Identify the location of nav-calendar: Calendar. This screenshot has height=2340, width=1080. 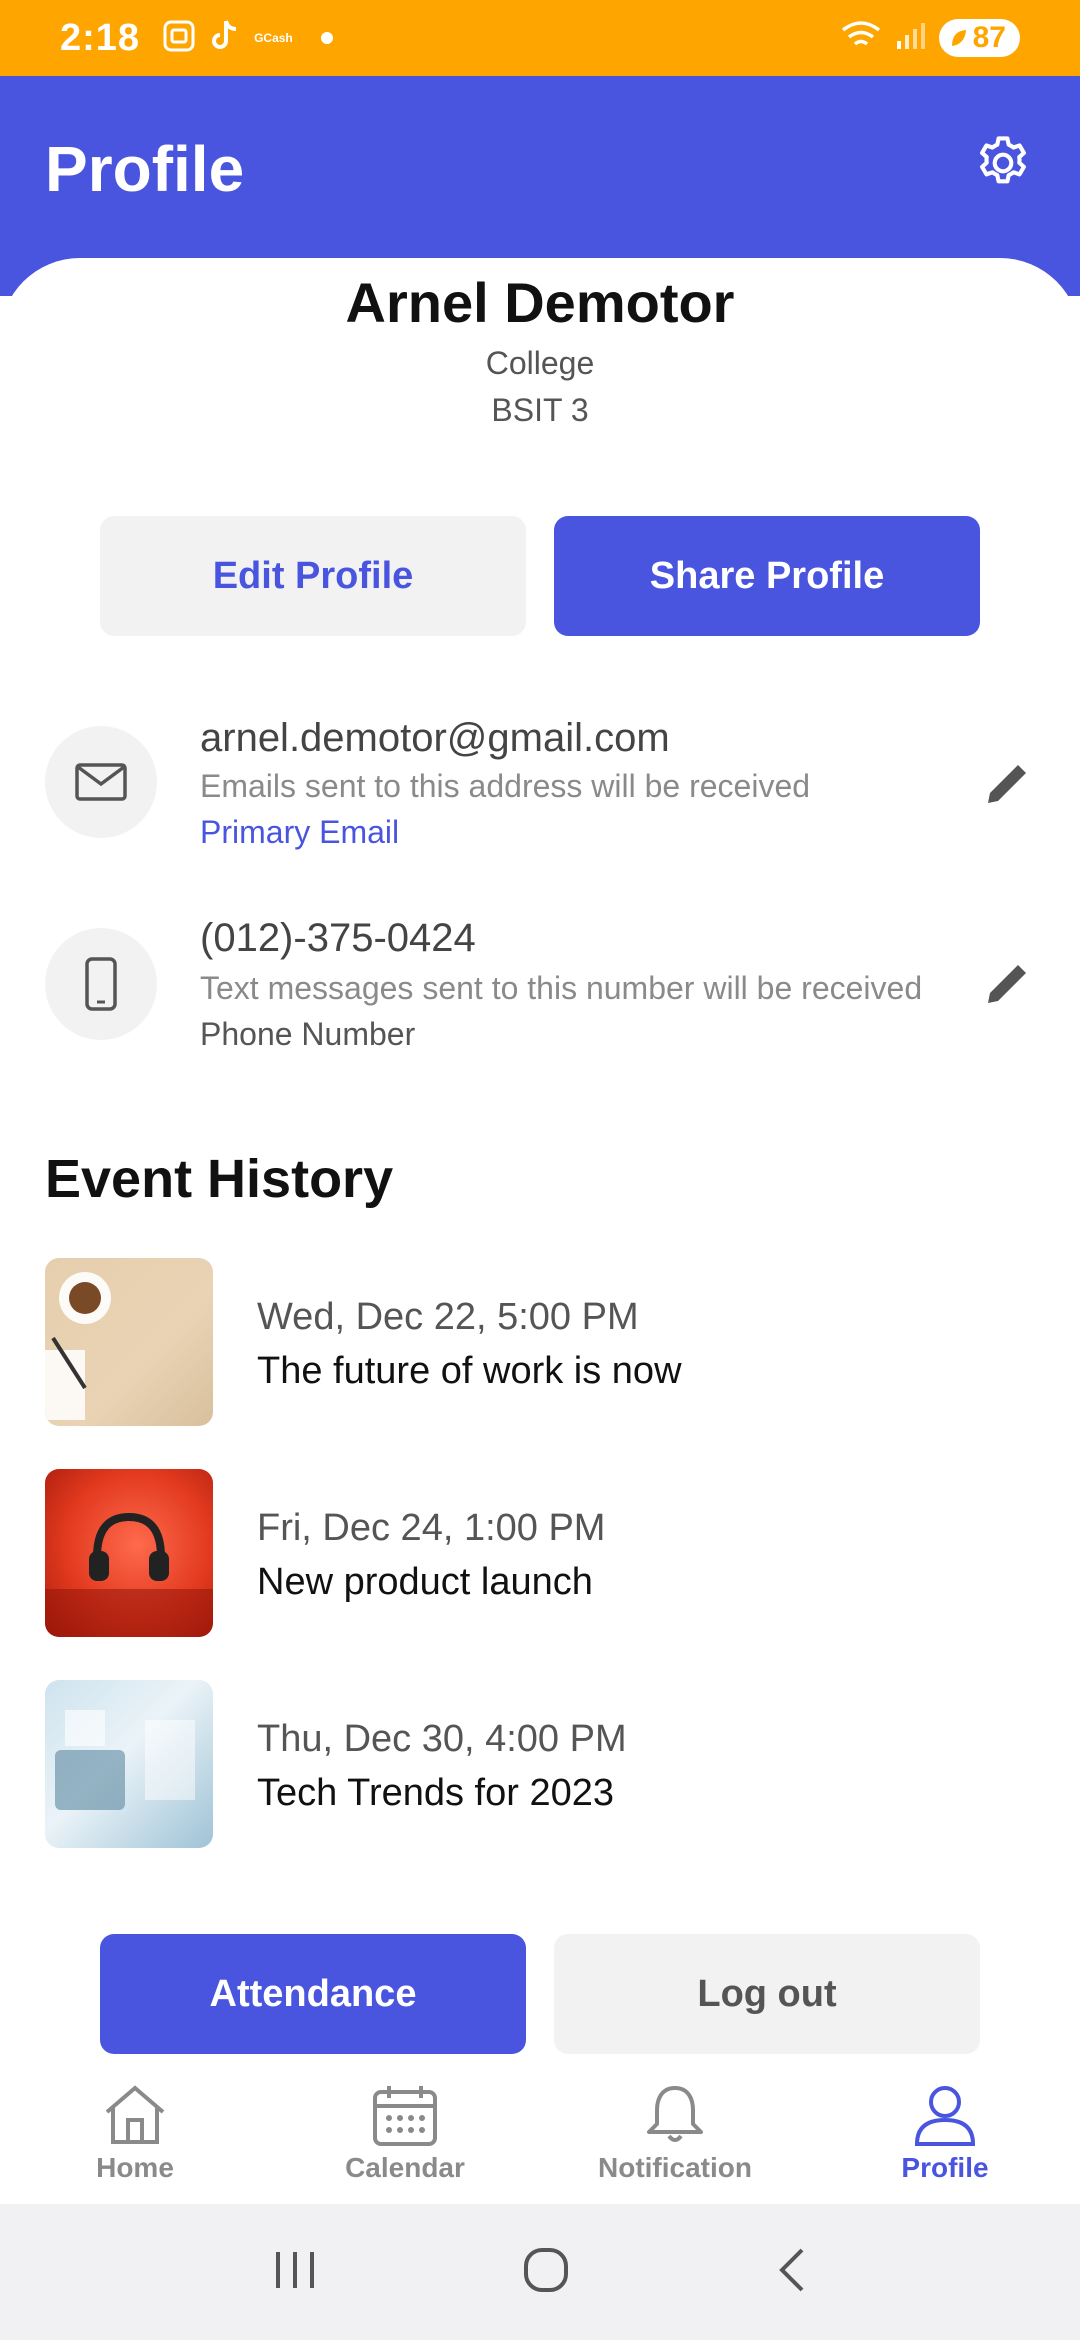
(405, 2136).